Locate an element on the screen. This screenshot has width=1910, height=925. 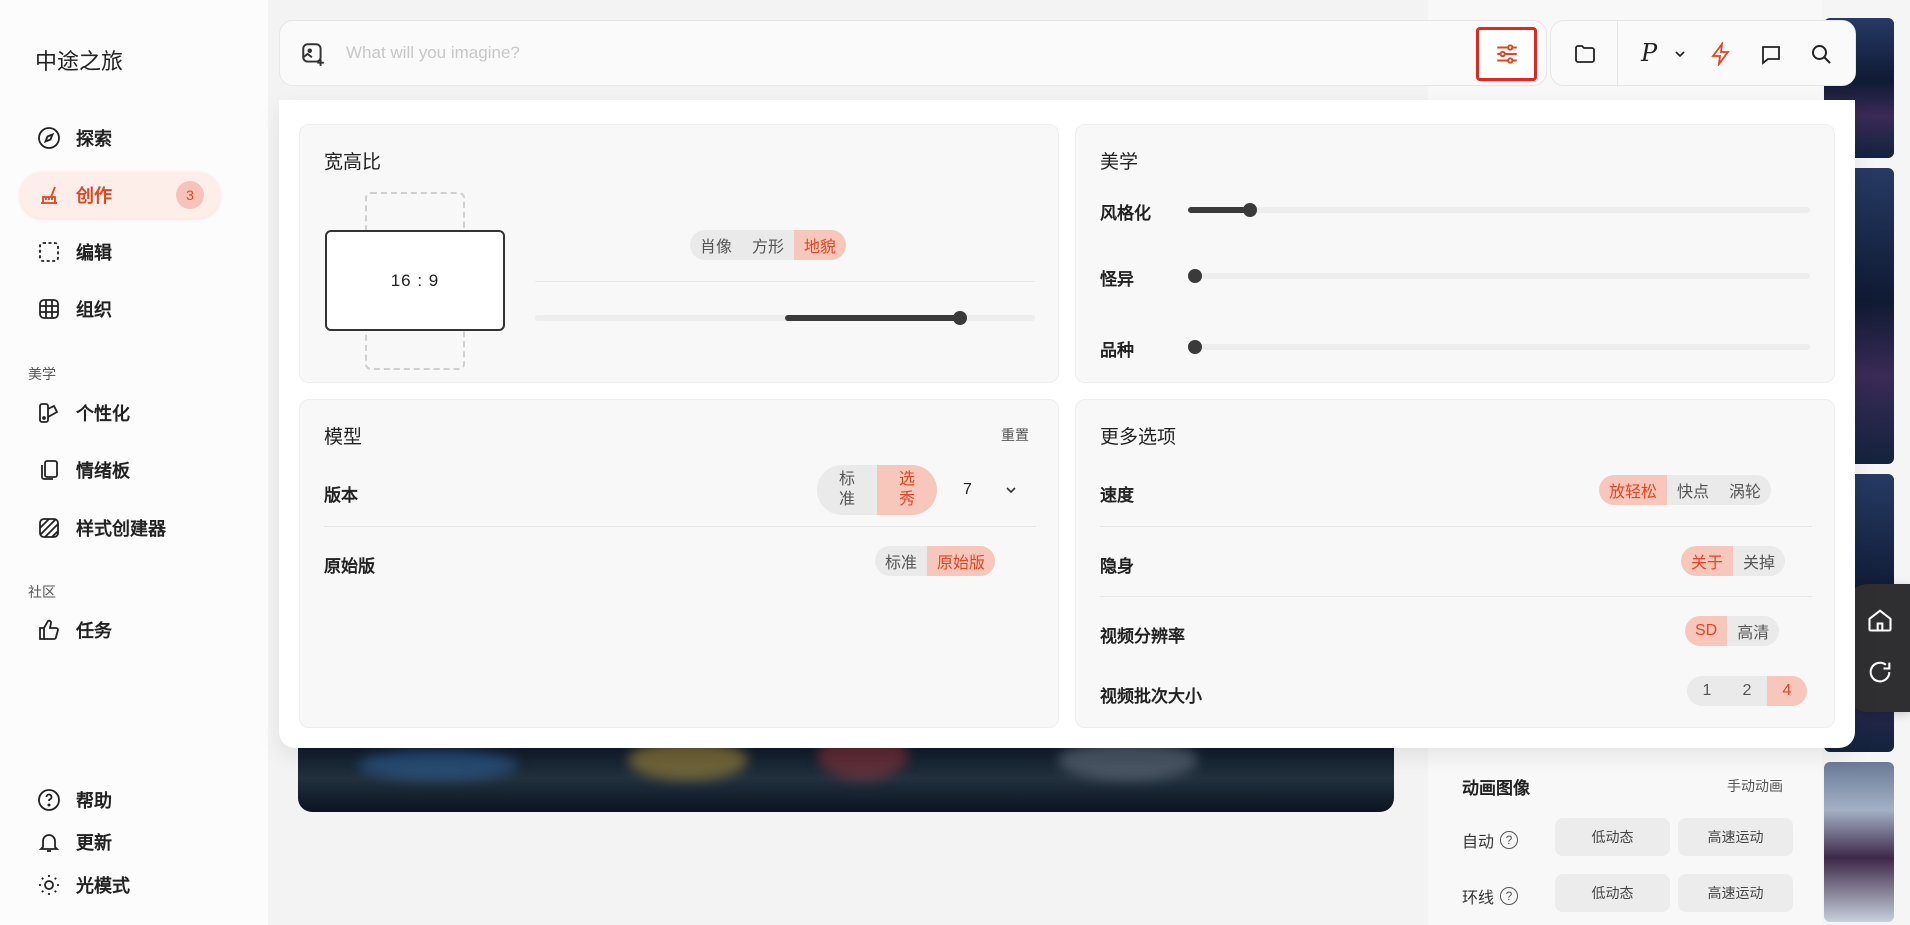
settings-button is located at coordinates (1506, 54).